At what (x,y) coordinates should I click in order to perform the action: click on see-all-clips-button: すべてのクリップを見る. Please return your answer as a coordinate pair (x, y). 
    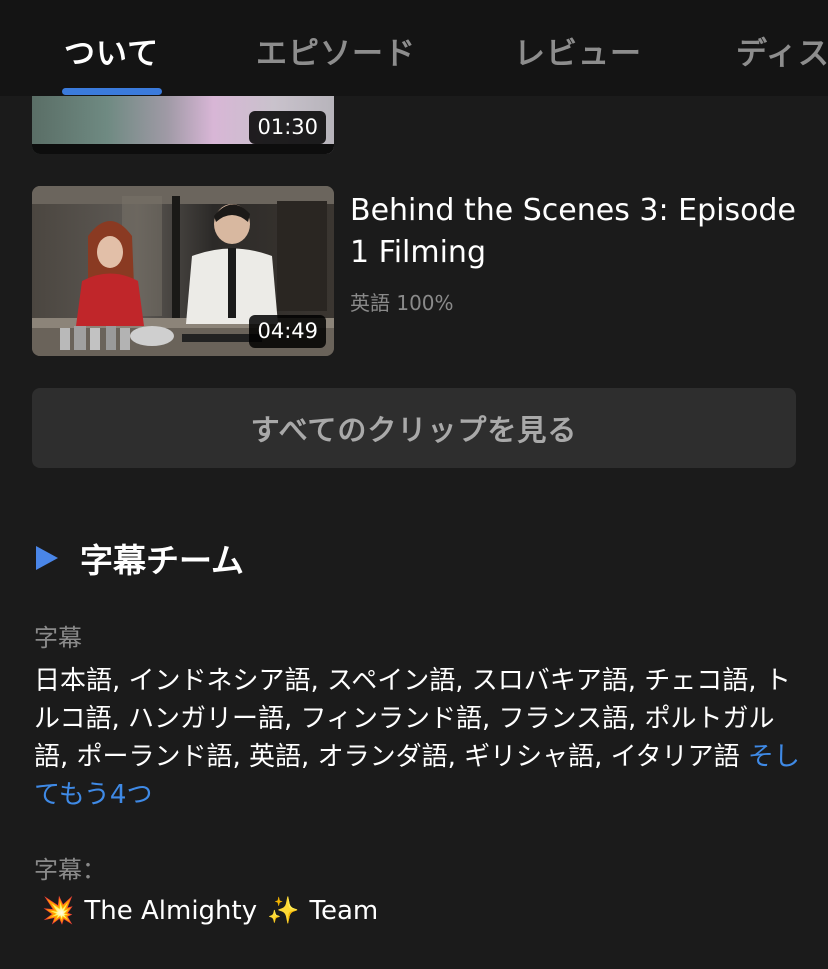
    Looking at the image, I should click on (414, 428).